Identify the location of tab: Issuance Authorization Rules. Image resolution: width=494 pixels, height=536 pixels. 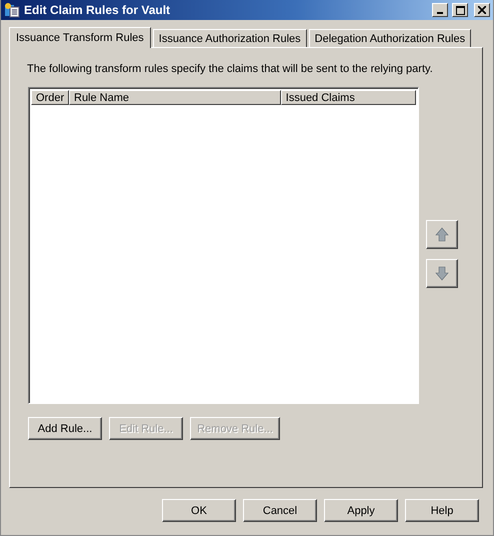
(229, 38).